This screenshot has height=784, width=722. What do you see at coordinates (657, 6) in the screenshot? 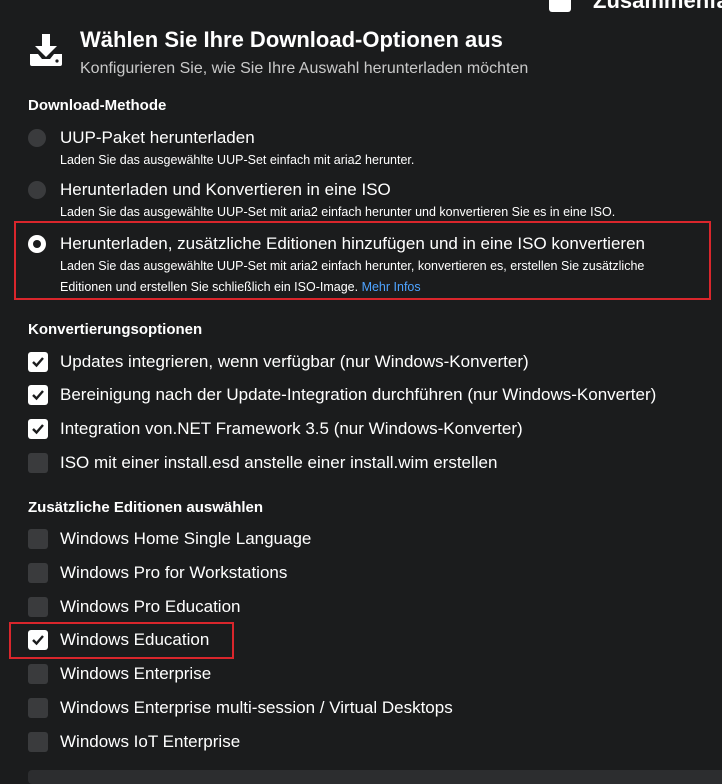
I see `summary-label: Zusammenfass` at bounding box center [657, 6].